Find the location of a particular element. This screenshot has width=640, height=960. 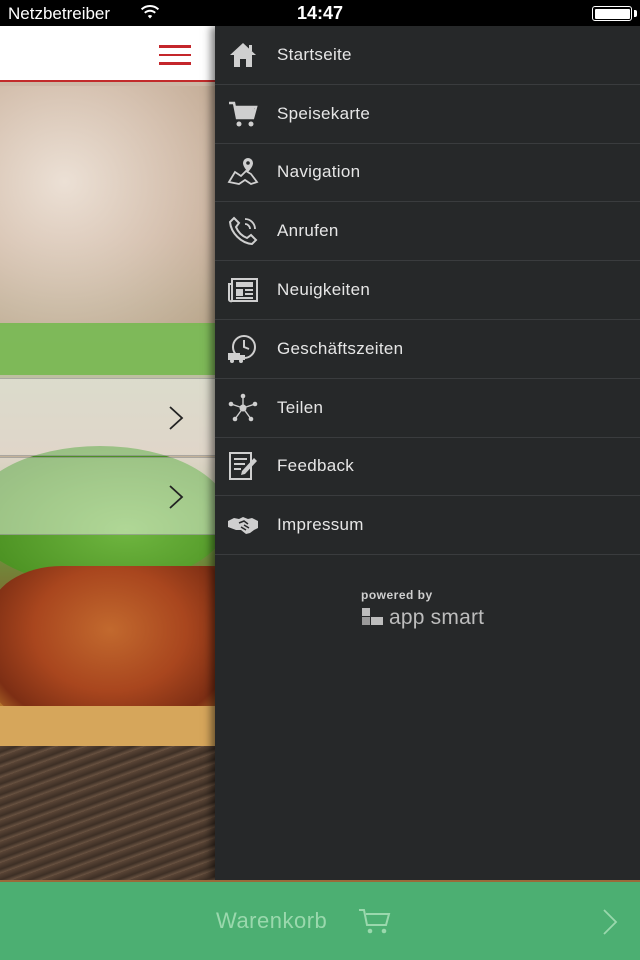

menu-item-navigation: Navigation is located at coordinates (427, 173).